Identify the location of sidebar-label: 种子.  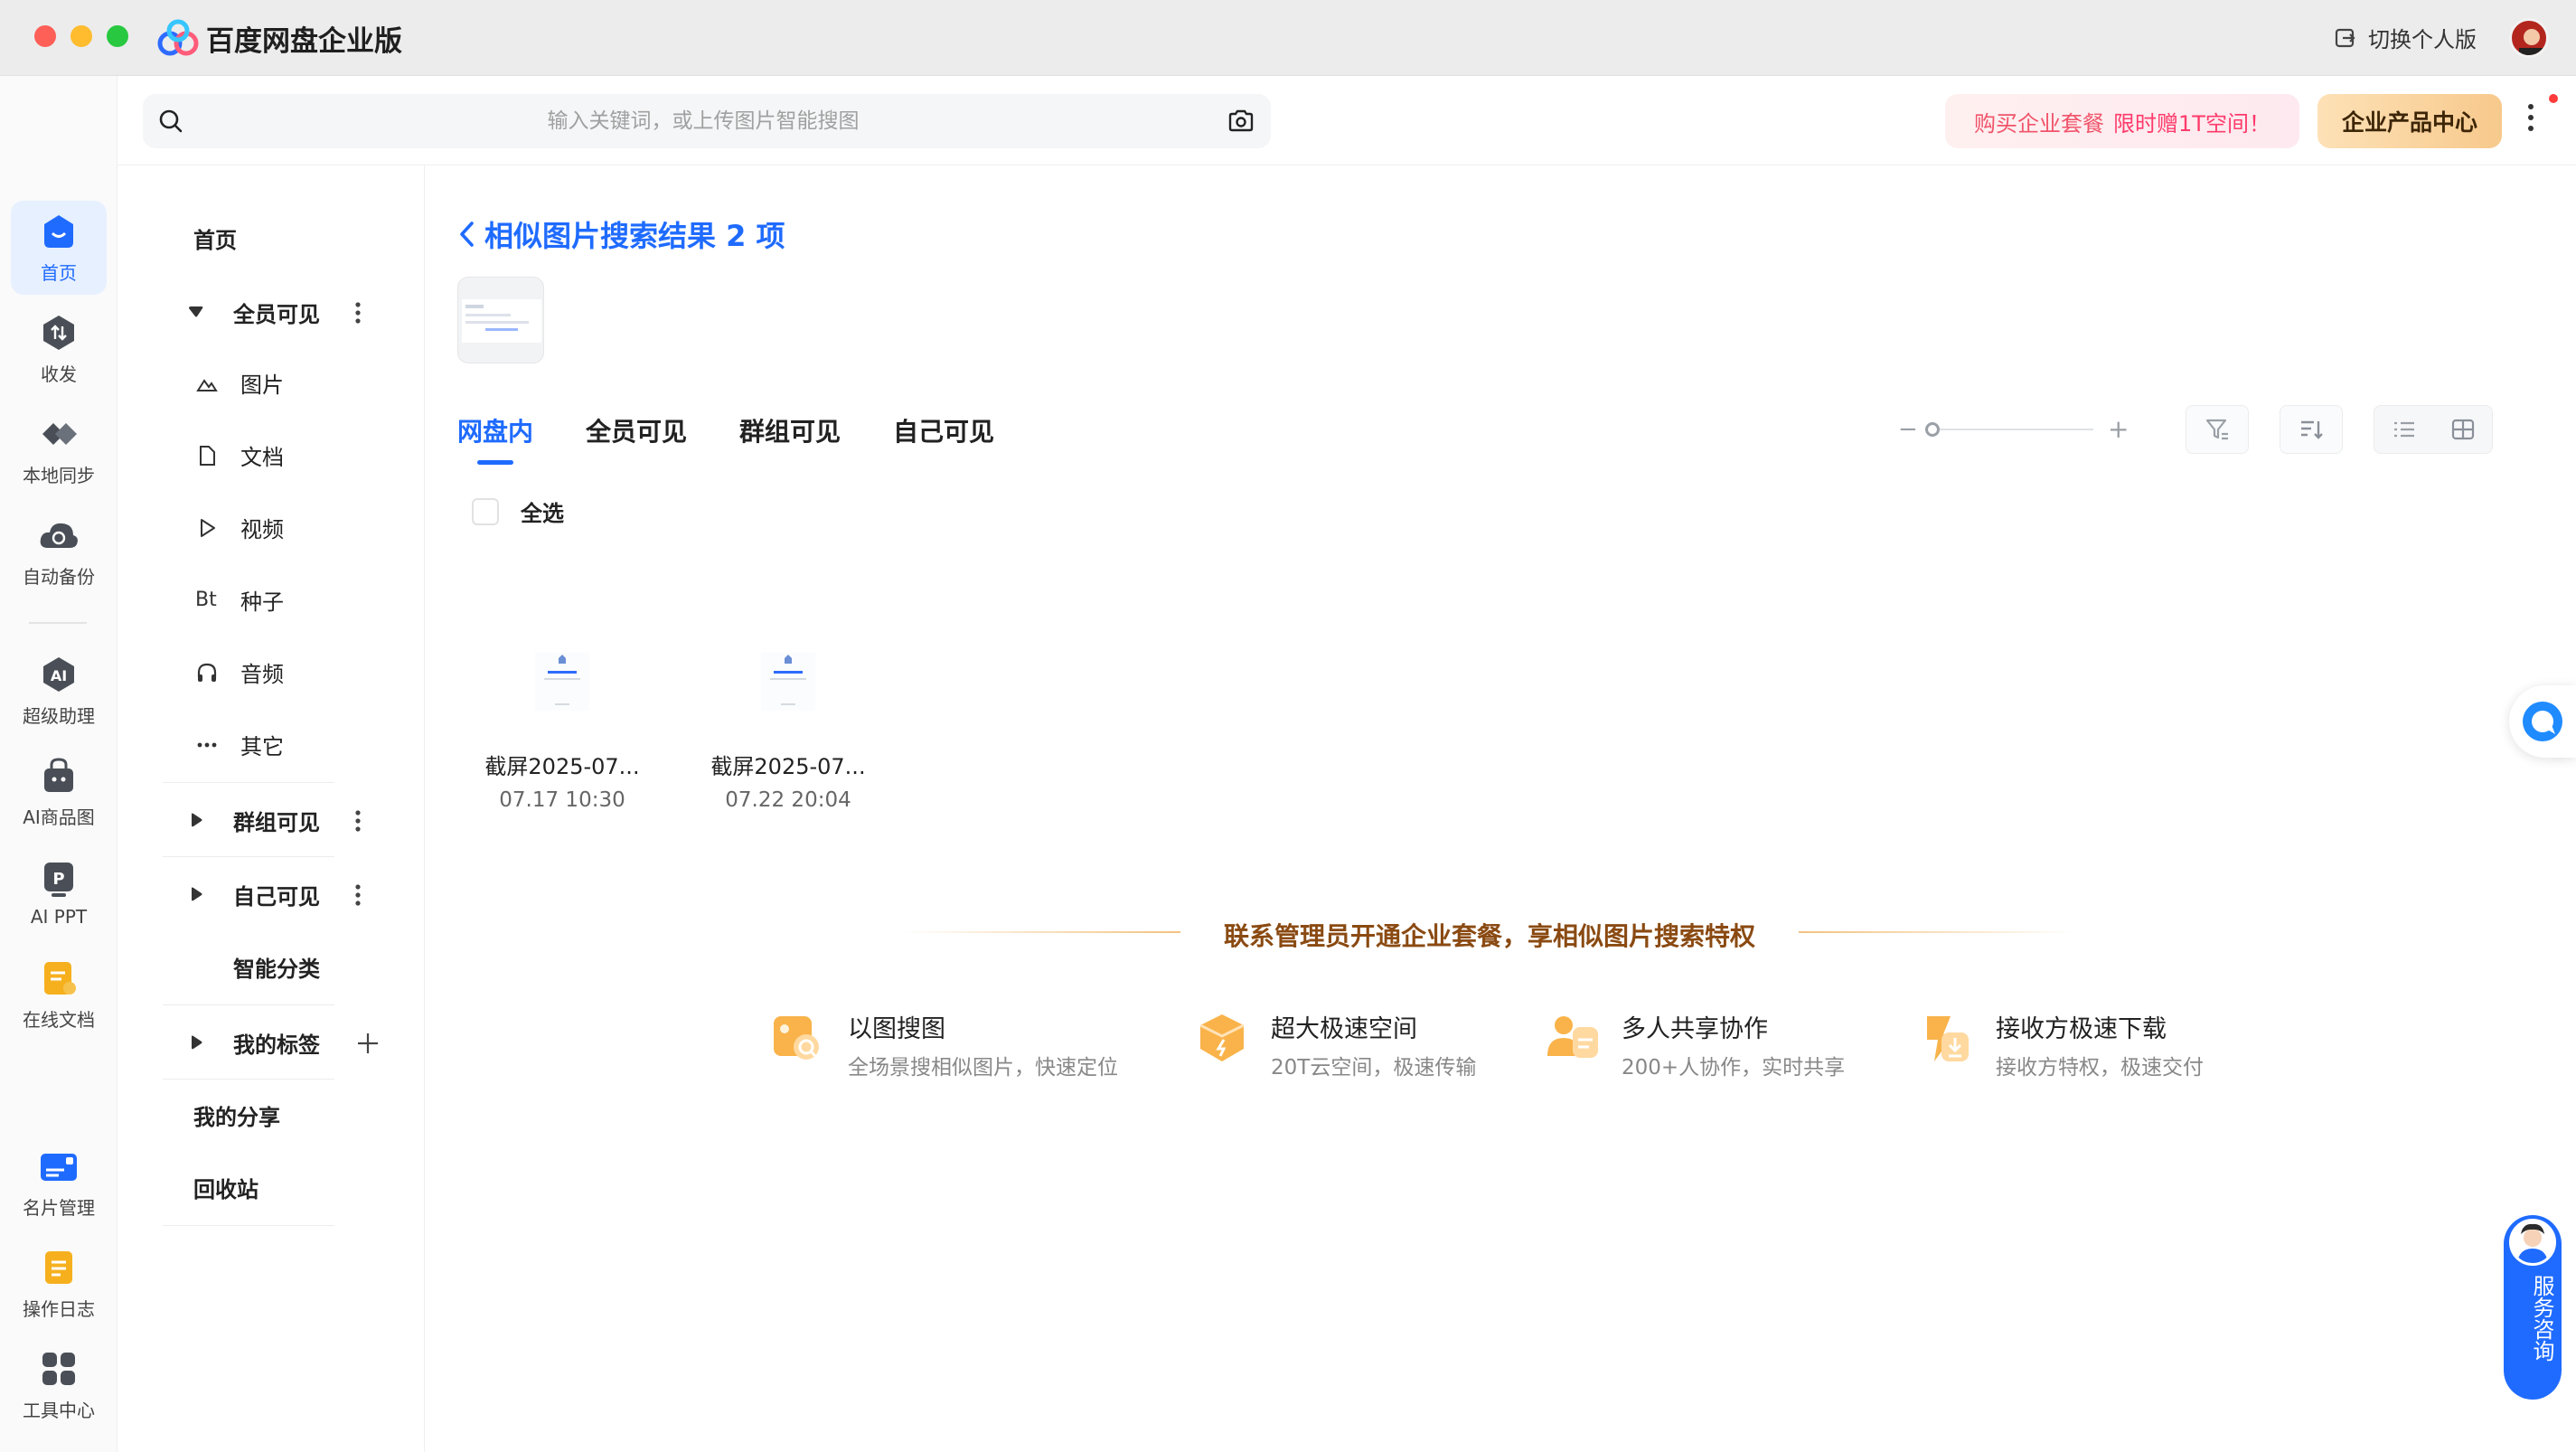
(262, 602).